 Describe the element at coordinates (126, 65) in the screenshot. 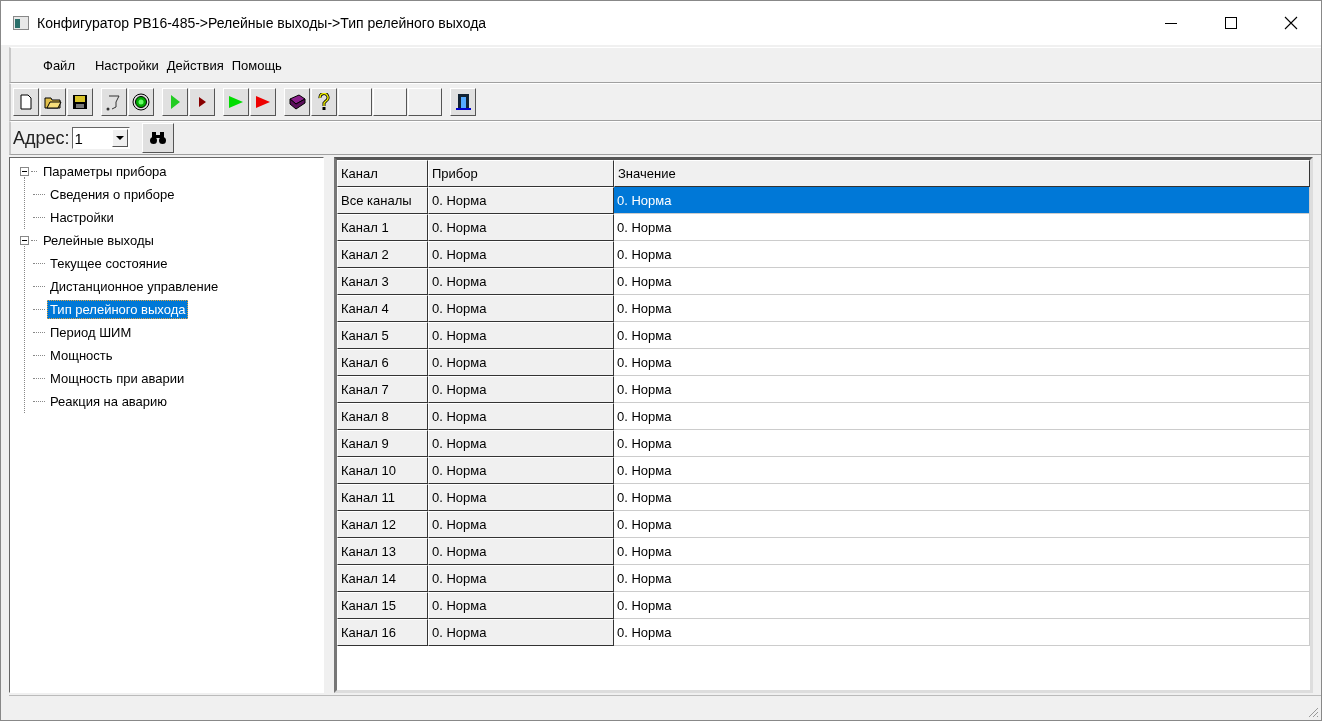

I see `menu-item: Настройки` at that location.